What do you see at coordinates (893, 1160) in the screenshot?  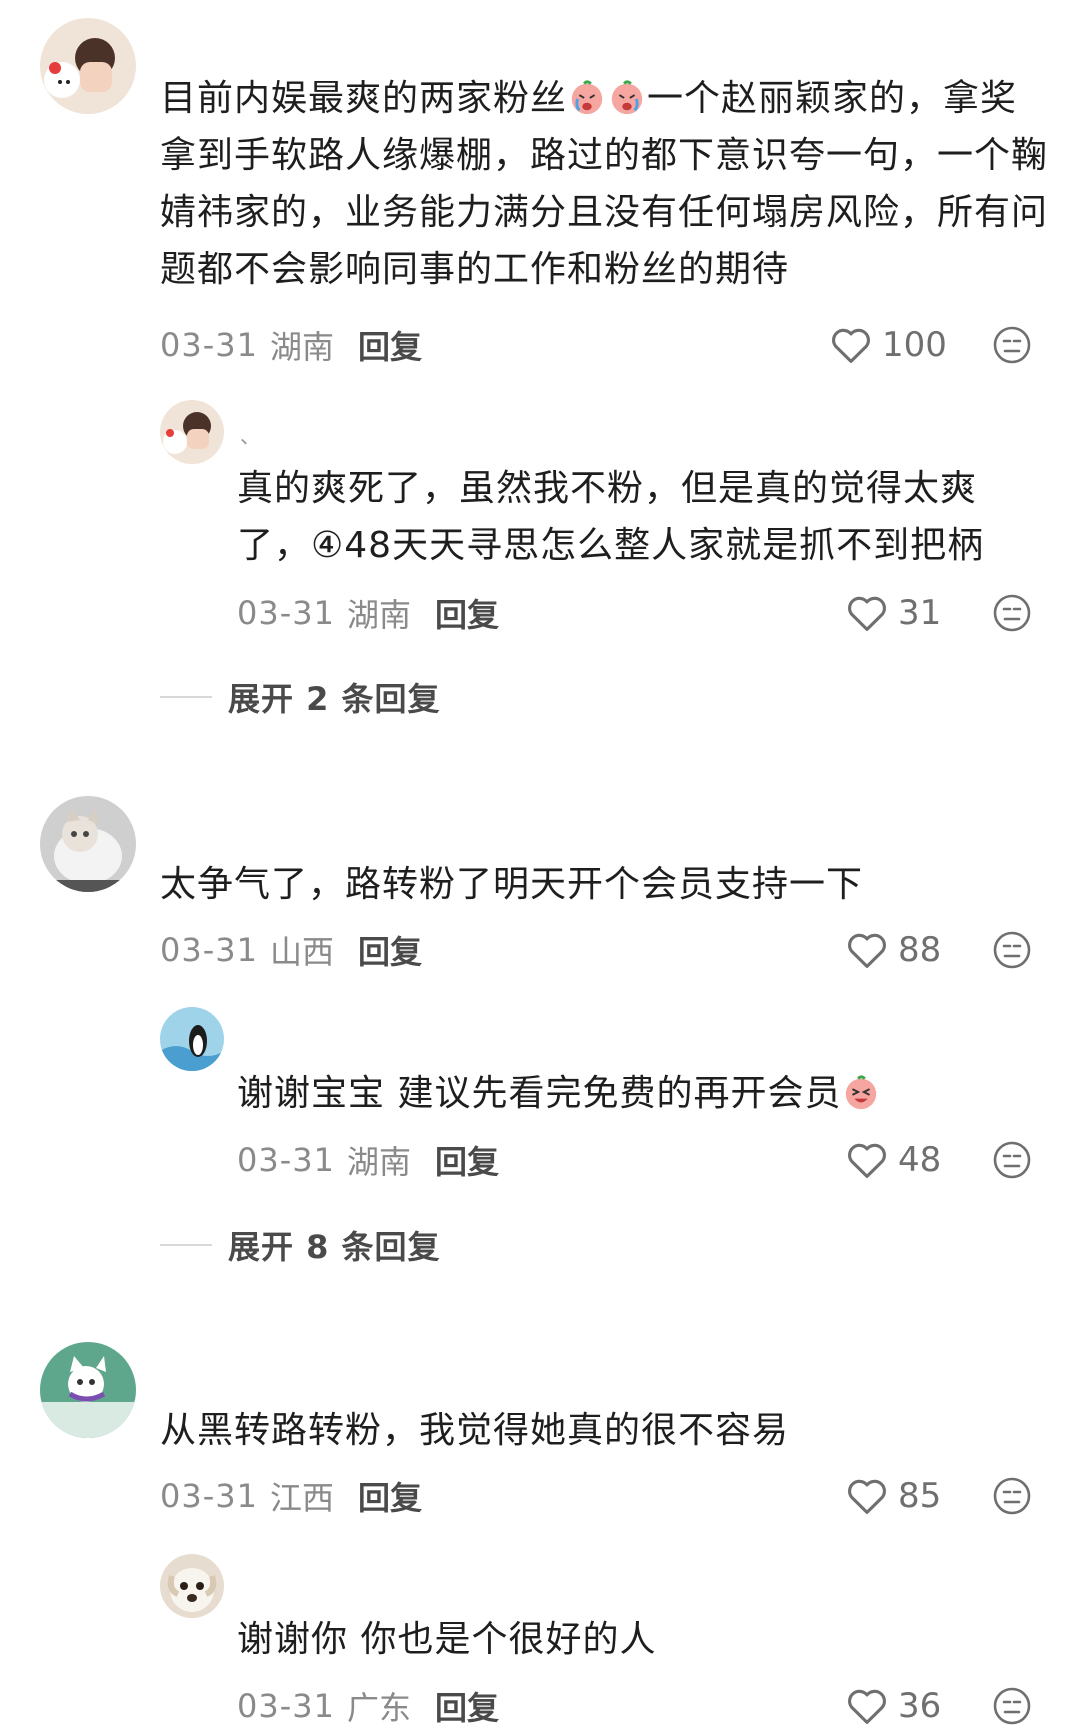 I see `like-button: 48` at bounding box center [893, 1160].